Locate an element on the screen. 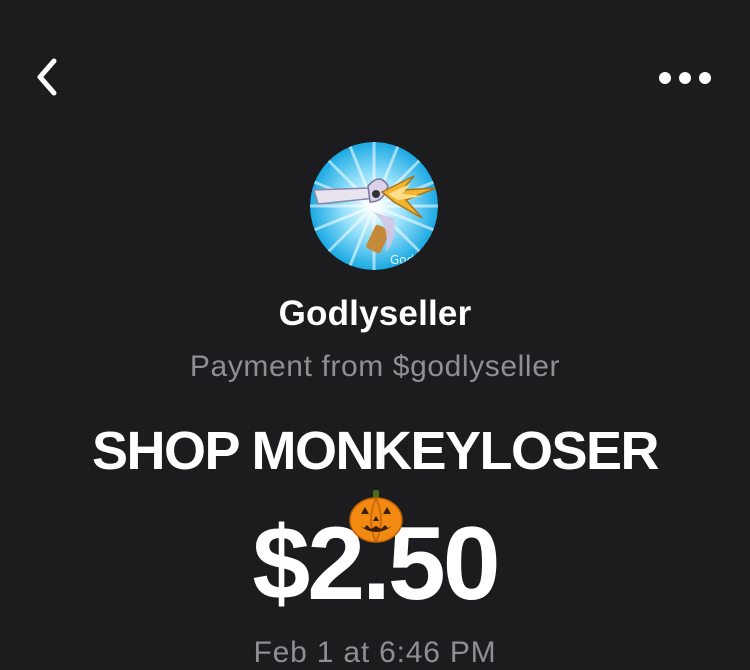 This screenshot has width=750, height=670. back-button is located at coordinates (47, 77).